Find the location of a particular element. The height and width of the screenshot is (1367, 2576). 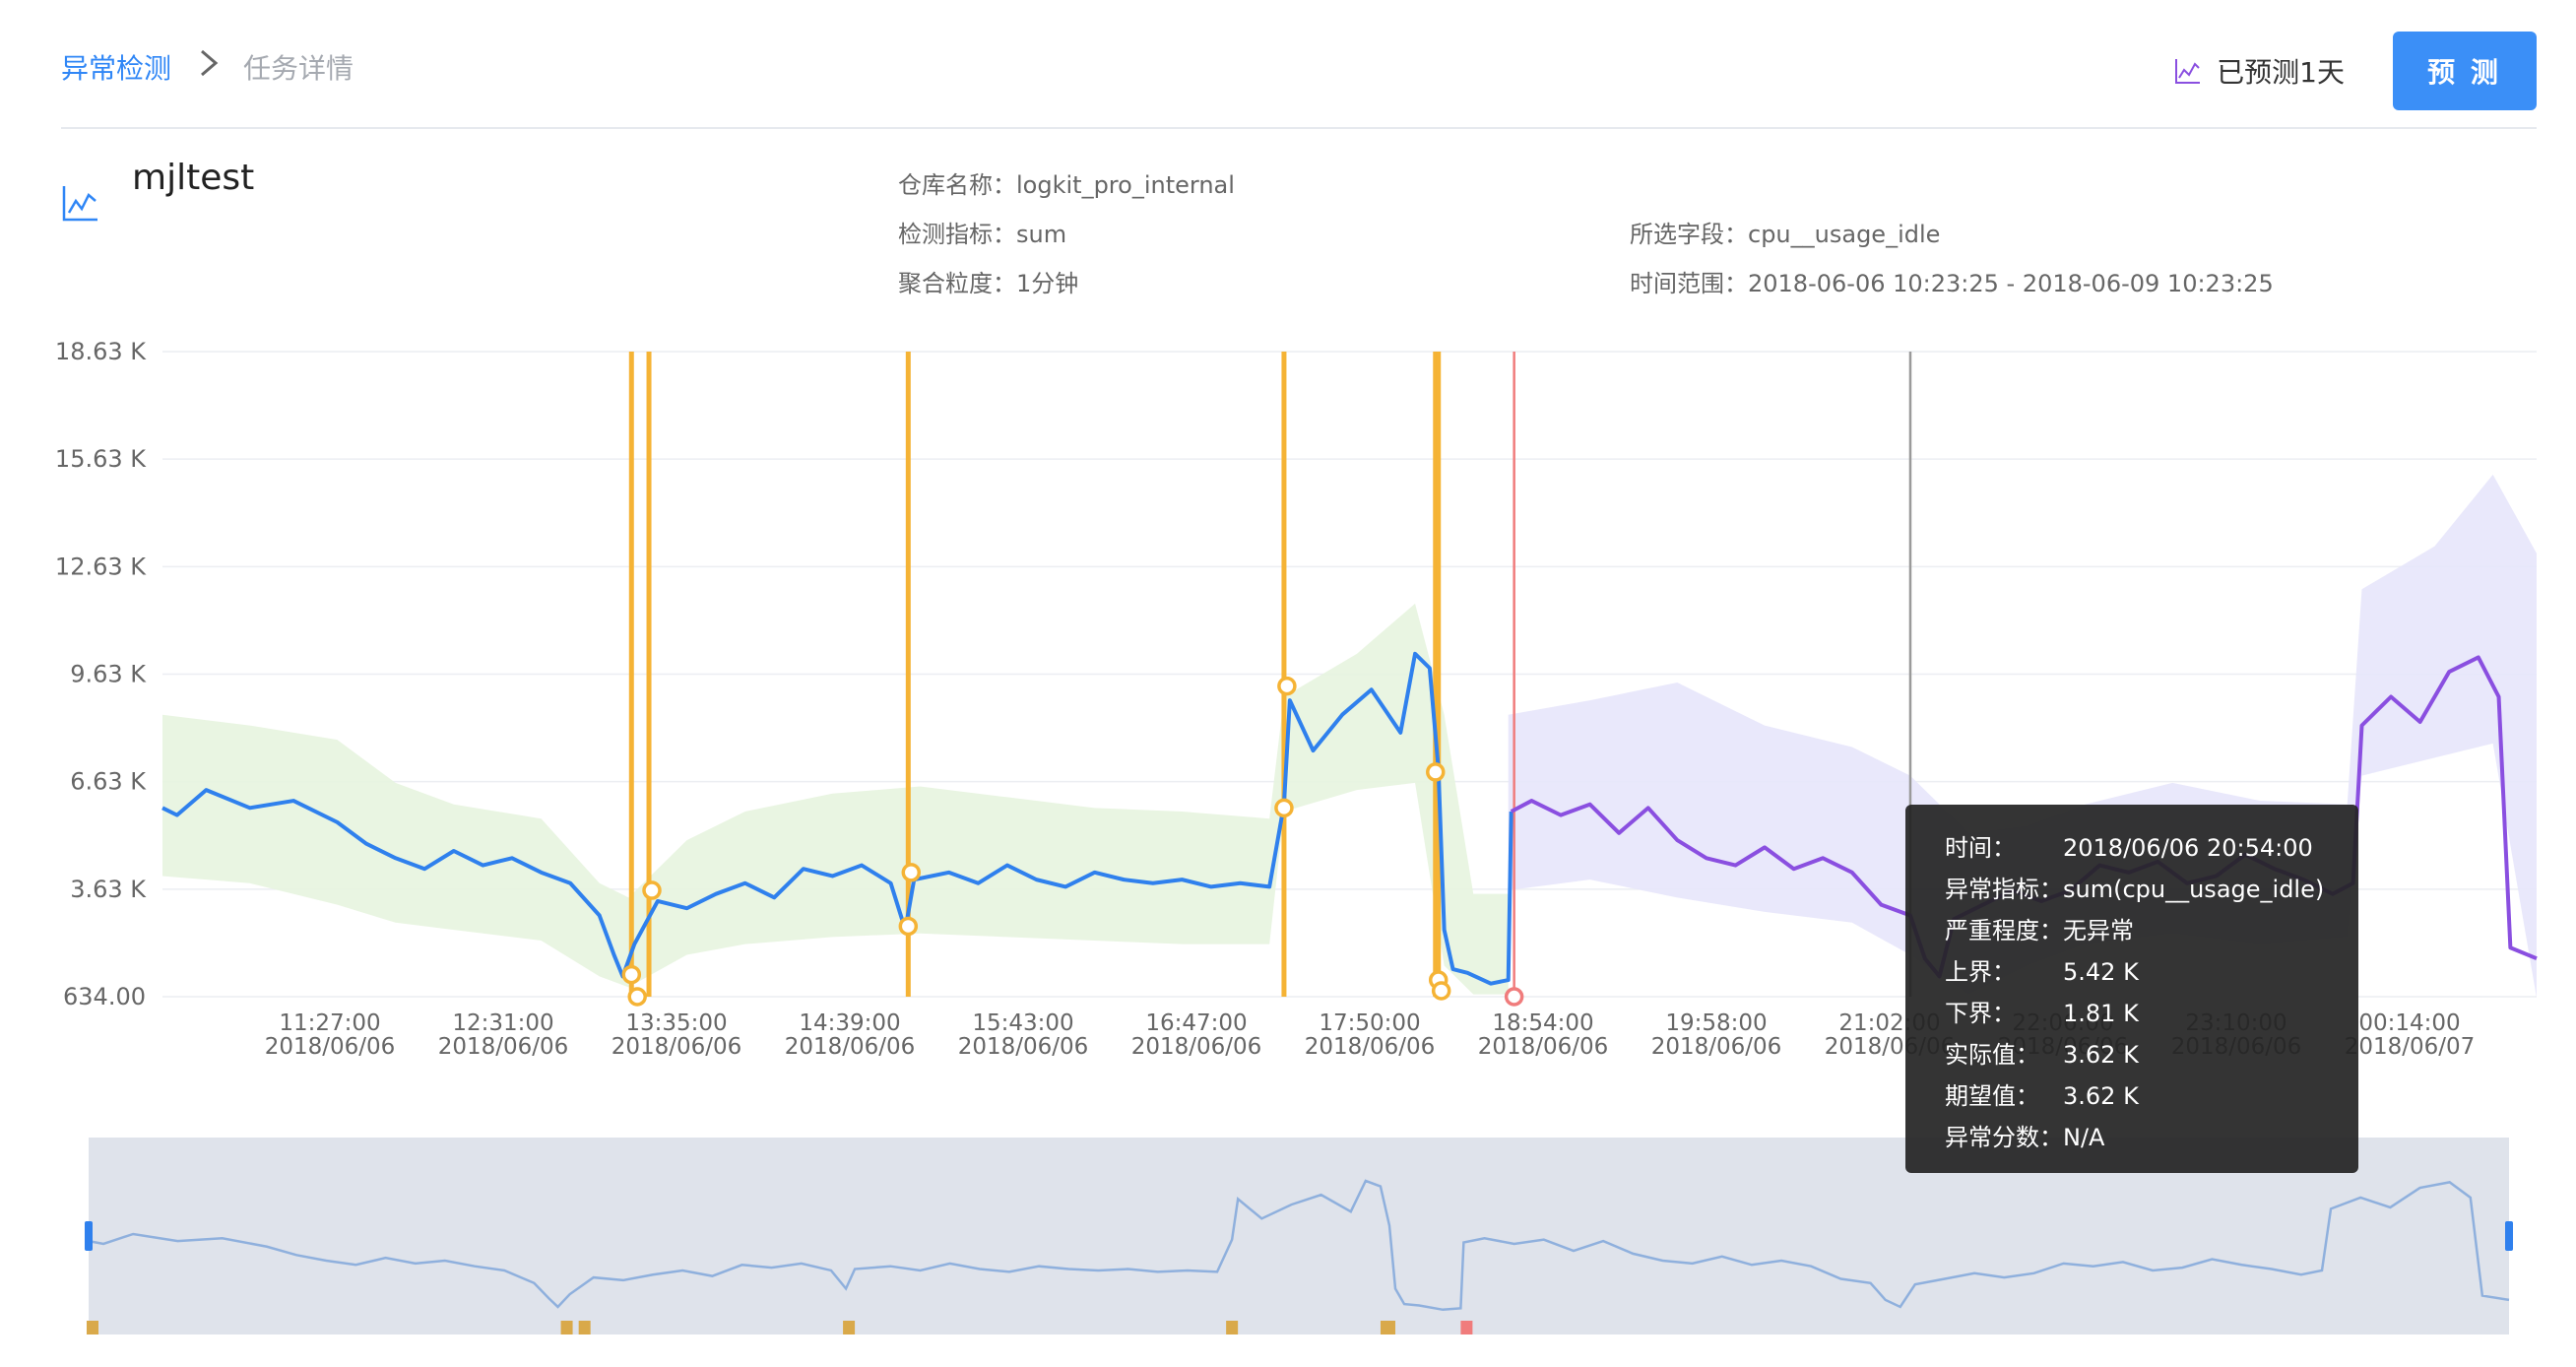

tooltip-row: 异常指标：sum(cpu__usage_idle) is located at coordinates (2134, 887).